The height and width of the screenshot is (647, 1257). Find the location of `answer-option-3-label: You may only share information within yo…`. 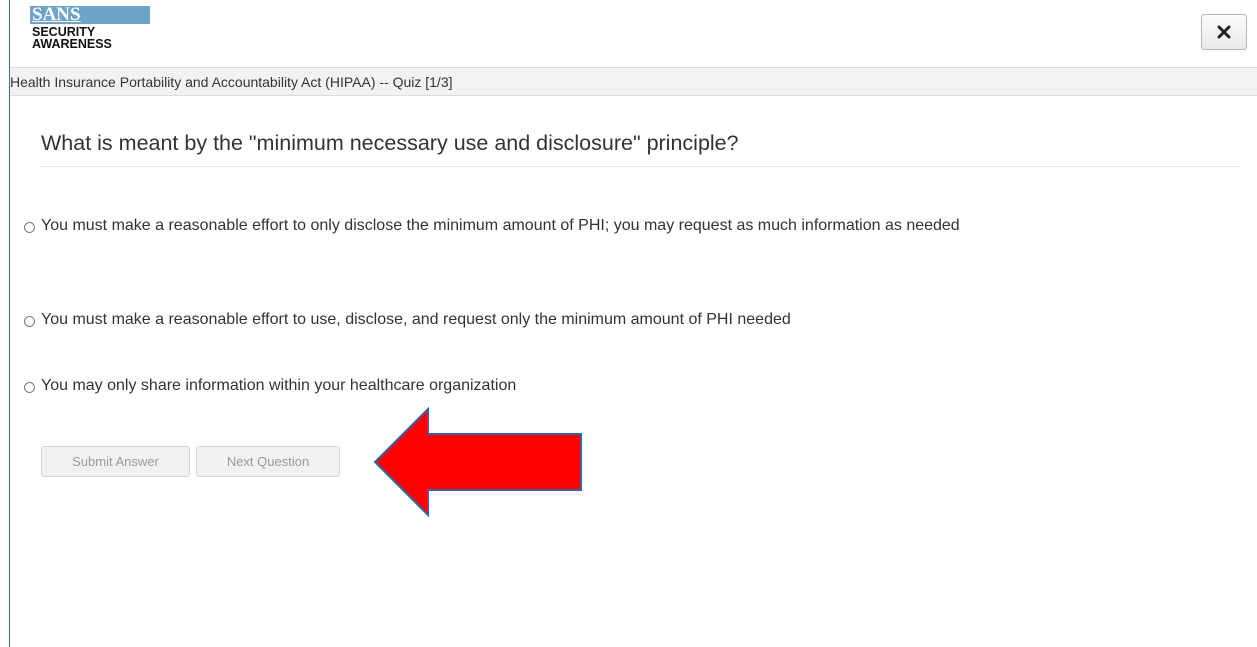

answer-option-3-label: You may only share information within yo… is located at coordinates (279, 385).